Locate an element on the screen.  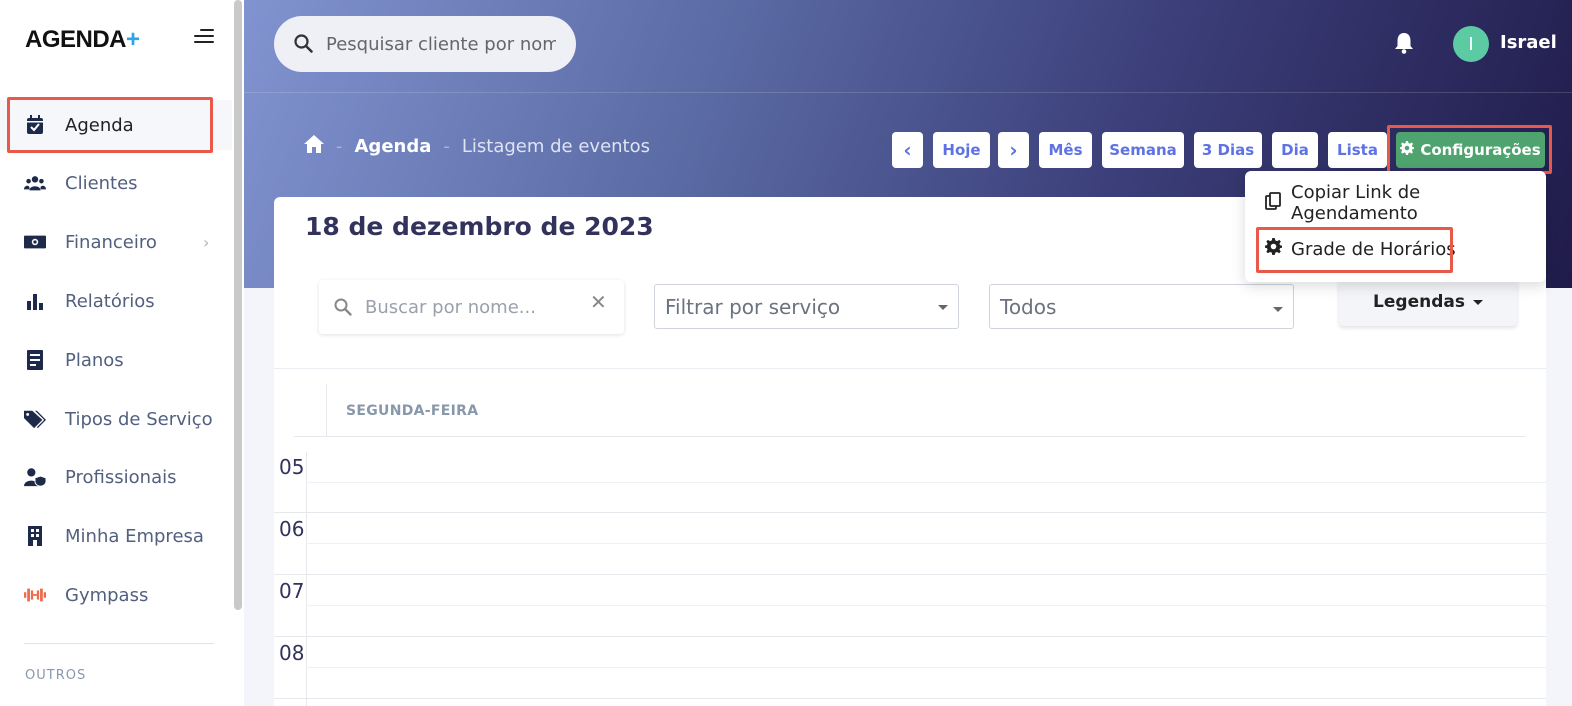
copy-icon is located at coordinates (1273, 203).